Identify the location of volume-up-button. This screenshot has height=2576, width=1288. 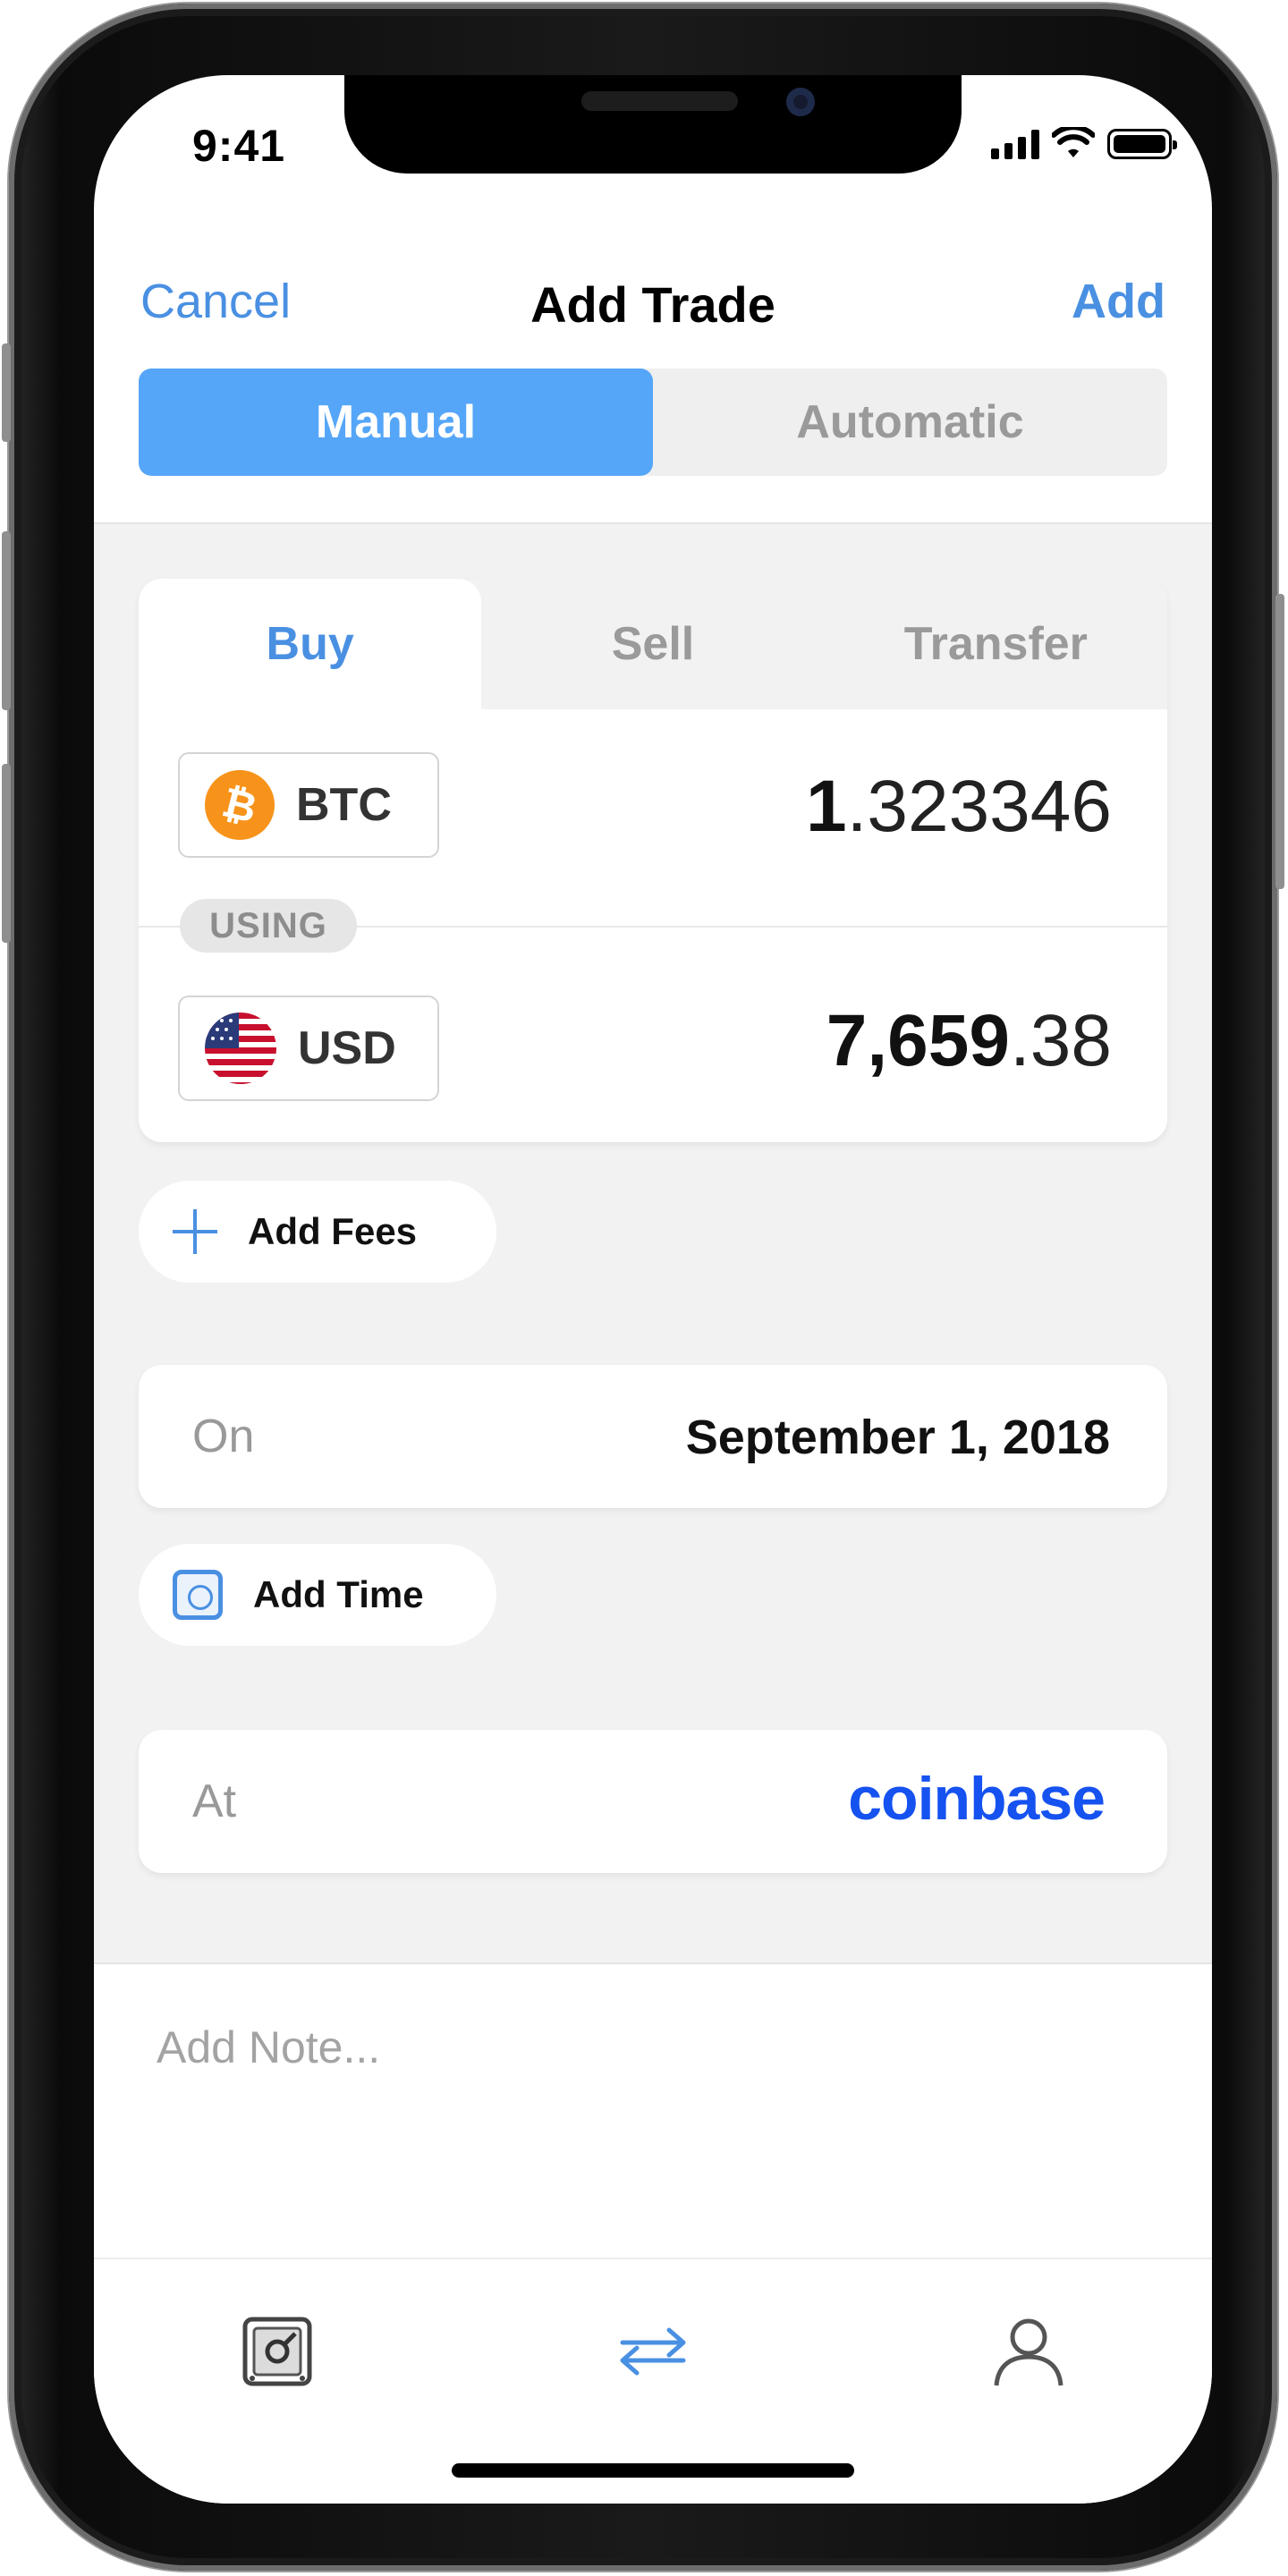
(6, 620).